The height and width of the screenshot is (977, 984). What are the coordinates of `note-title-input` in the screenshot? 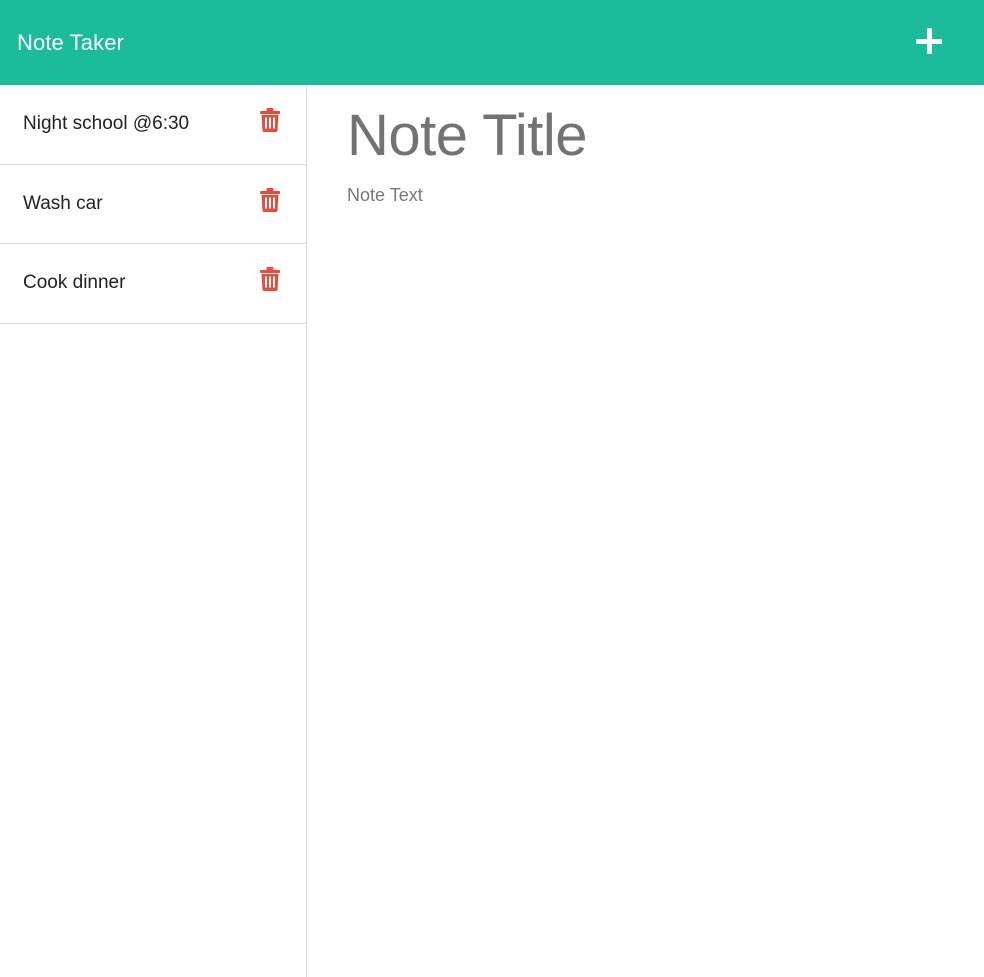 It's located at (647, 135).